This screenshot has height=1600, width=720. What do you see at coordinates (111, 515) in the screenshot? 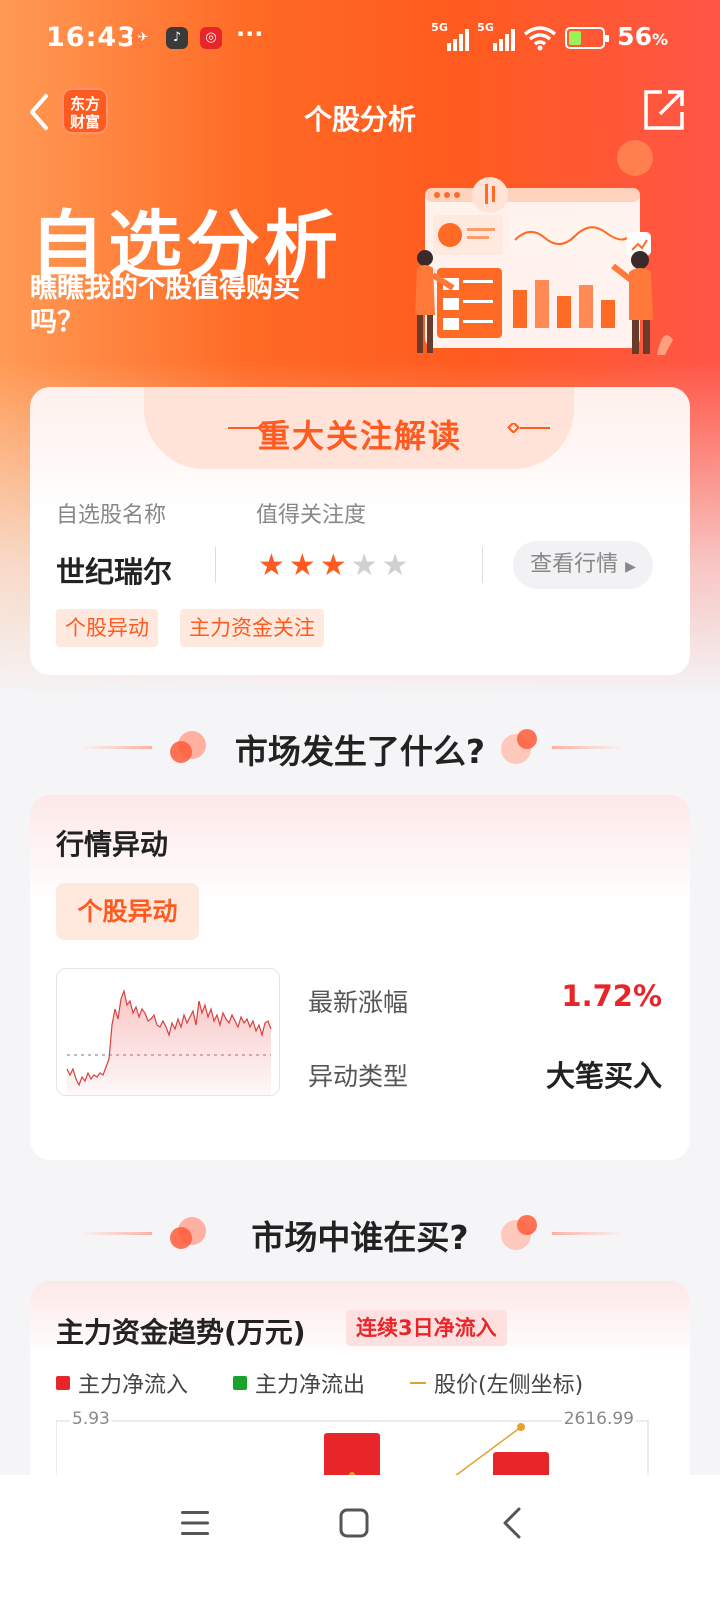
I see `stock-name-label: 自选股名称` at bounding box center [111, 515].